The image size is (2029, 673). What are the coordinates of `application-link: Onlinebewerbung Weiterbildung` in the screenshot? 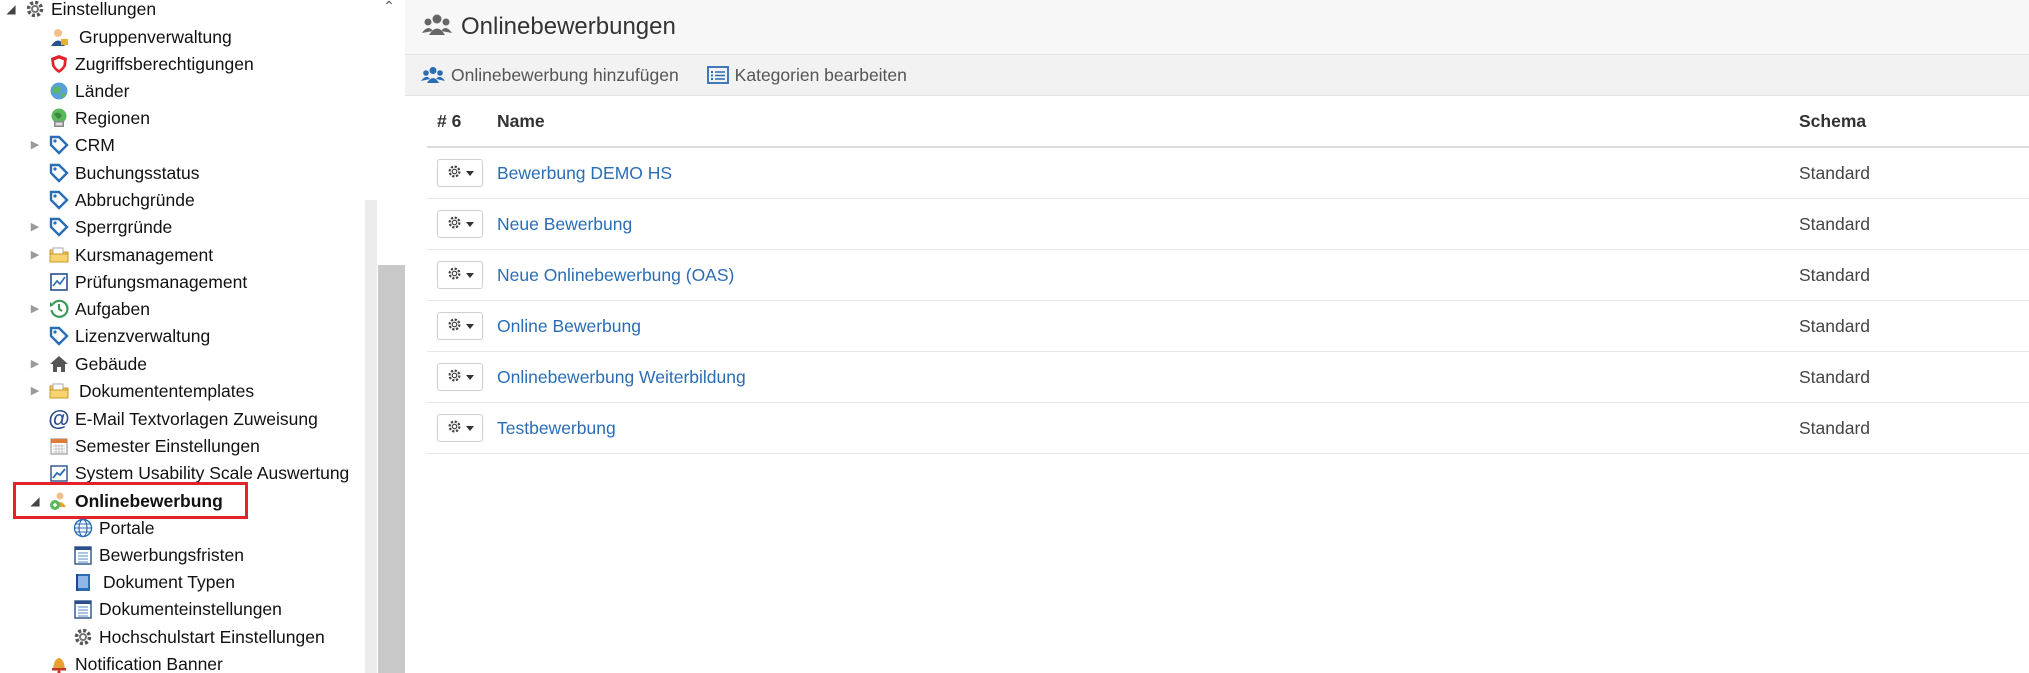 It's located at (621, 377).